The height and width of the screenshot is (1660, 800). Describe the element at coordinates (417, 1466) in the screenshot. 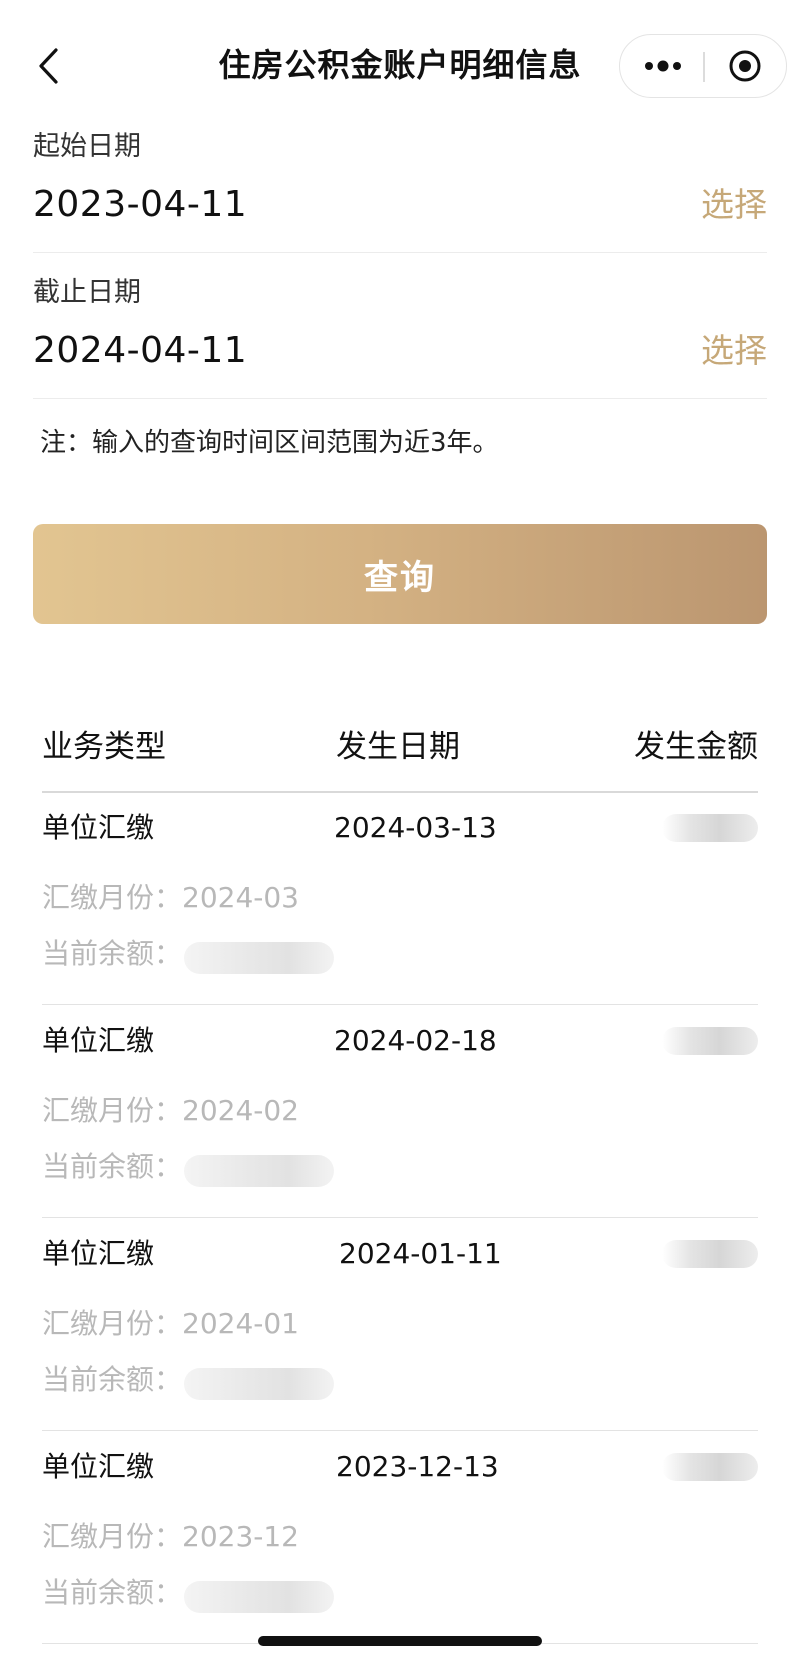

I see `record-date: 2023-12-13` at that location.